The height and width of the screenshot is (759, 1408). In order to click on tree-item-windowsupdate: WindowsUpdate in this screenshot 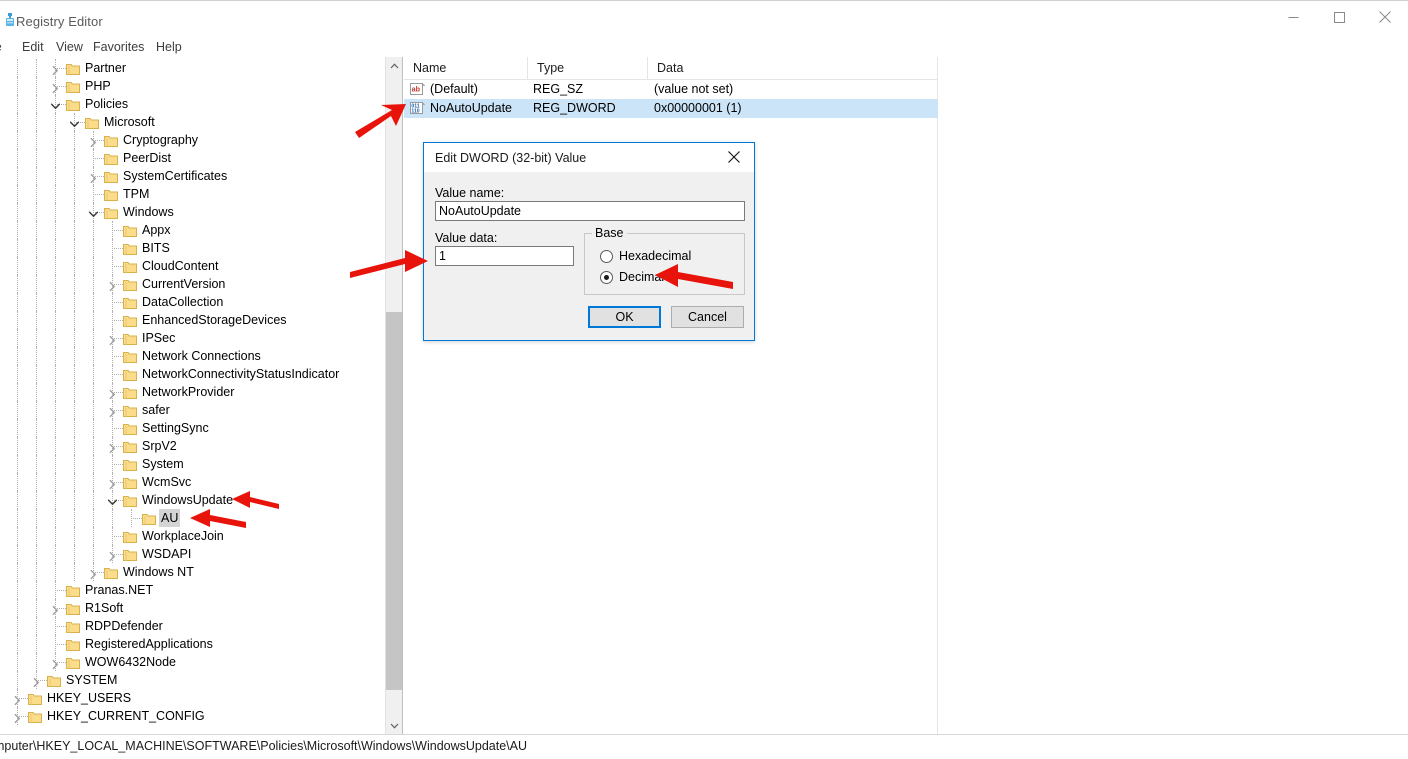, I will do `click(192, 500)`.